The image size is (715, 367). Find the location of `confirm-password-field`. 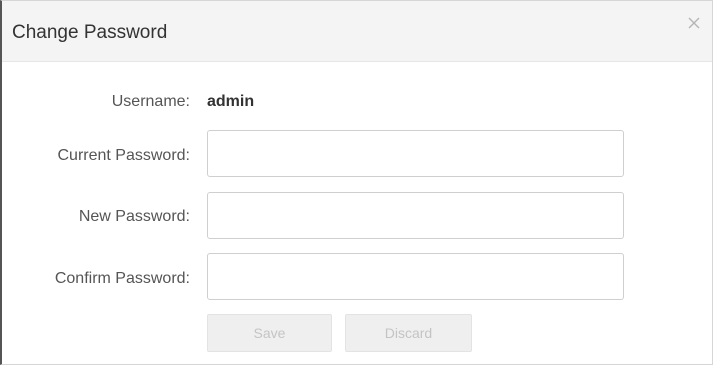

confirm-password-field is located at coordinates (415, 276).